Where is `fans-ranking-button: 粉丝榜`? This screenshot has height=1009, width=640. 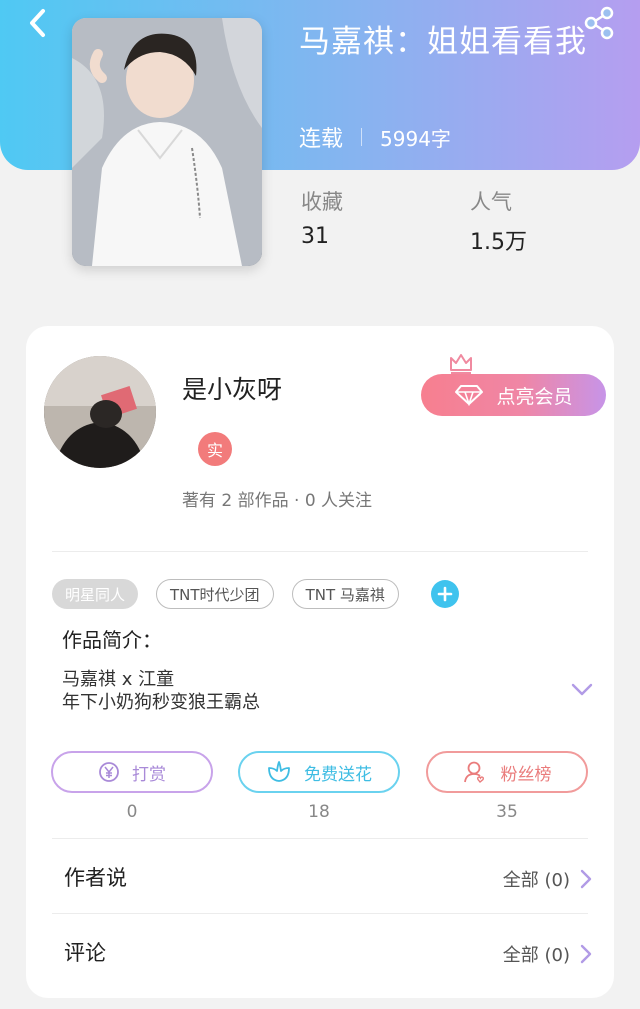 fans-ranking-button: 粉丝榜 is located at coordinates (507, 772).